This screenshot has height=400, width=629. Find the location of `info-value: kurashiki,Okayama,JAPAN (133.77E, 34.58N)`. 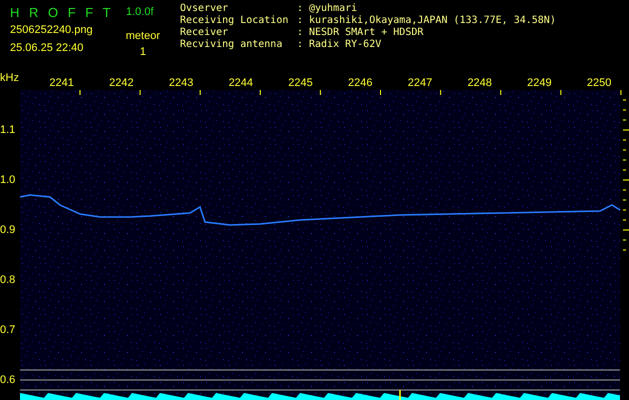

info-value: kurashiki,Okayama,JAPAN (133.77E, 34.58N) is located at coordinates (432, 21).